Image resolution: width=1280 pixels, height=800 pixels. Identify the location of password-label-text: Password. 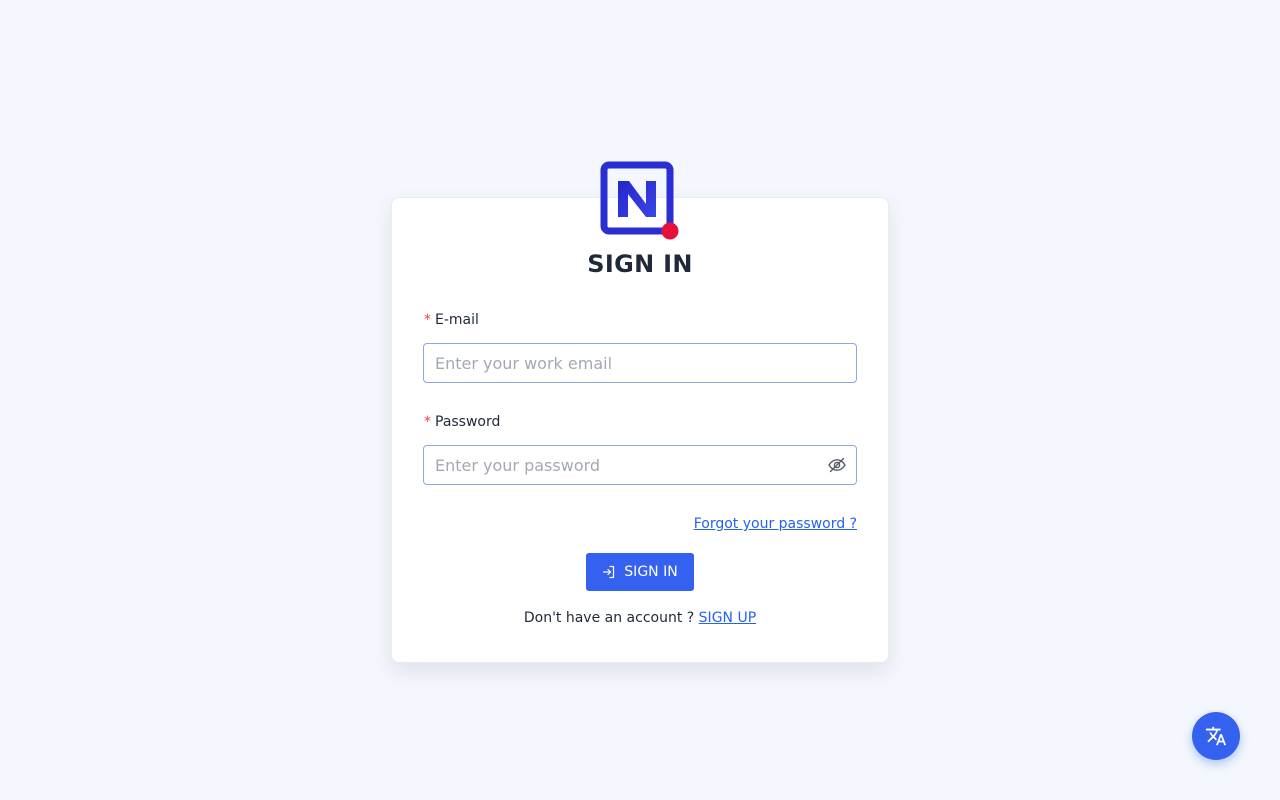
(468, 422).